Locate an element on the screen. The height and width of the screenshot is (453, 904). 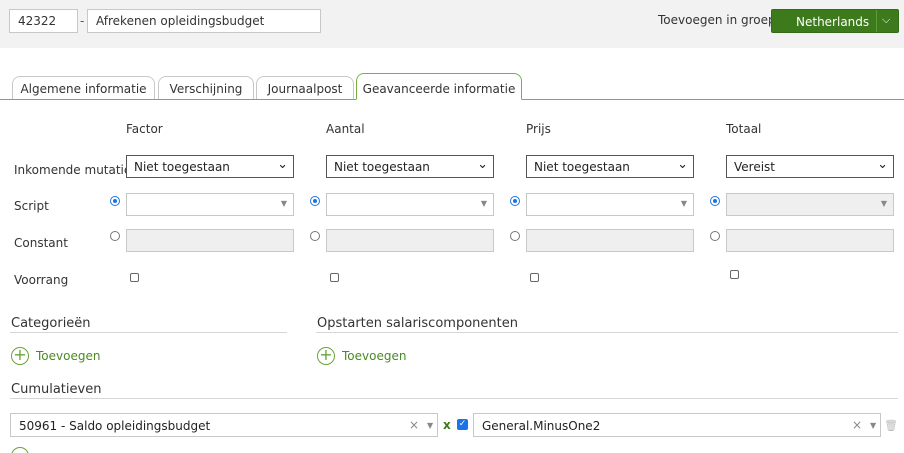
row-label-script: Script is located at coordinates (31, 206).